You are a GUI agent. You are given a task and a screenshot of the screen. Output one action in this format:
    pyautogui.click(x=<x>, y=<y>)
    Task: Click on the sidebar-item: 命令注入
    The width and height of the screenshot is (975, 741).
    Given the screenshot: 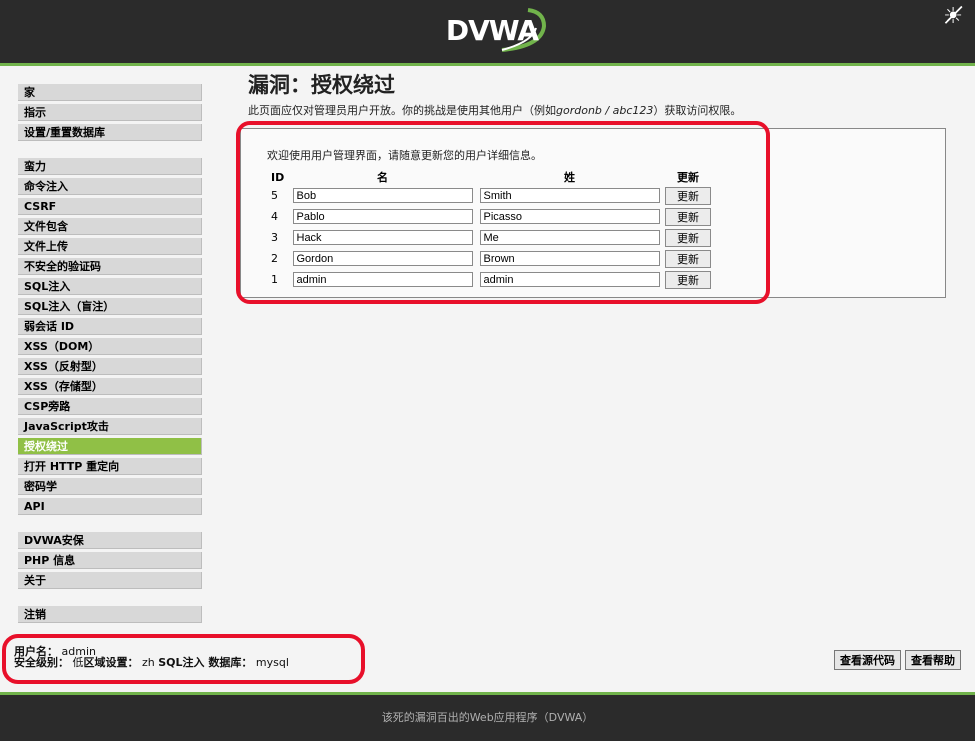 What is the action you would take?
    pyautogui.click(x=110, y=186)
    